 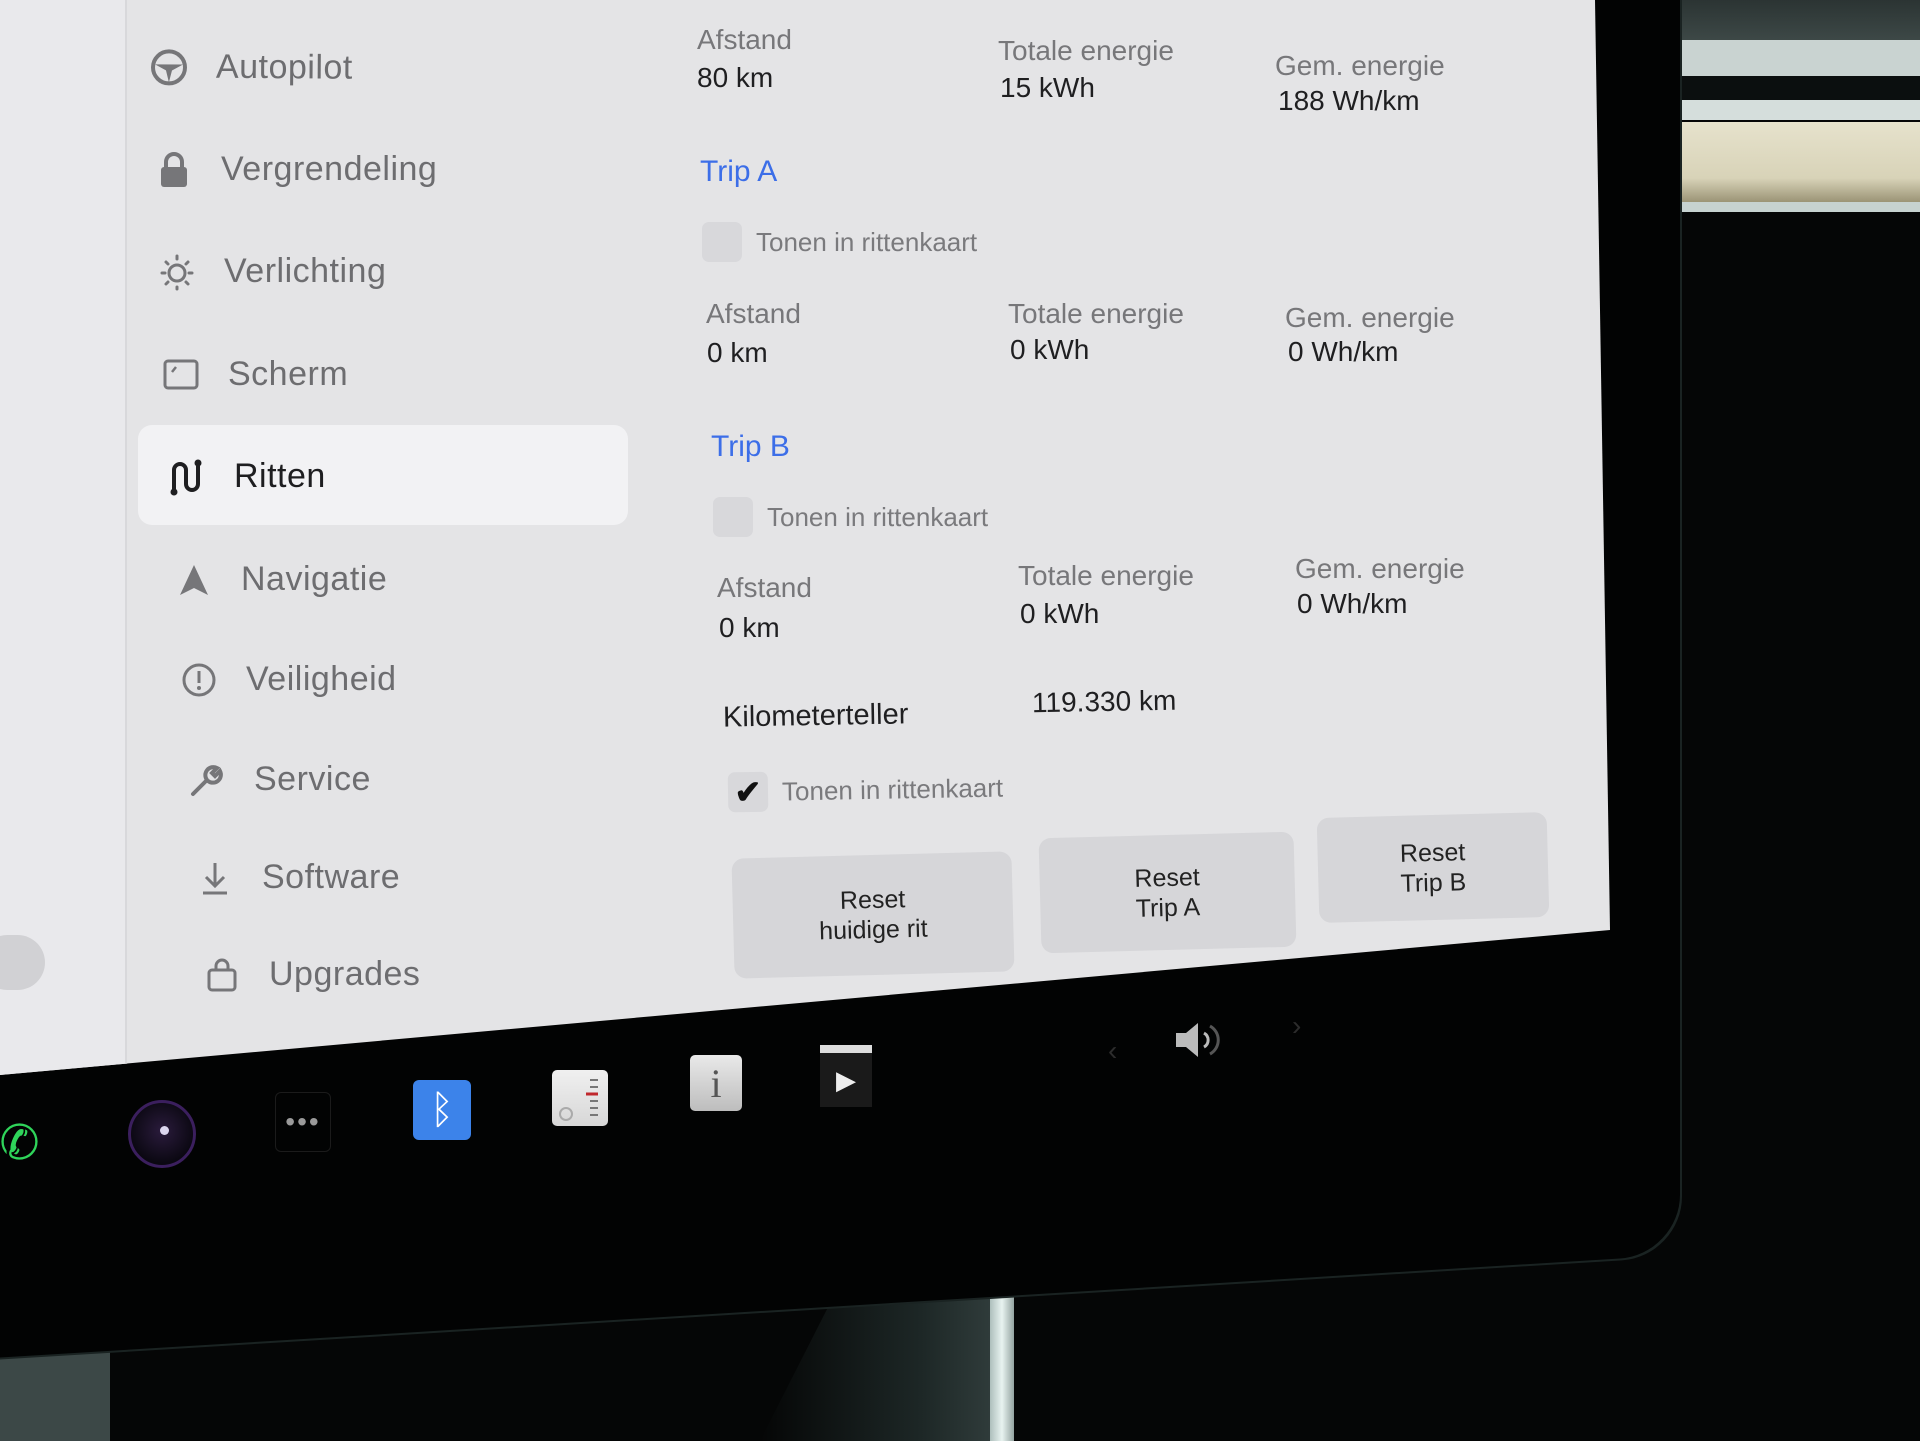 What do you see at coordinates (1352, 603) in the screenshot?
I see `trip-b-avg-value: 0 Wh/km` at bounding box center [1352, 603].